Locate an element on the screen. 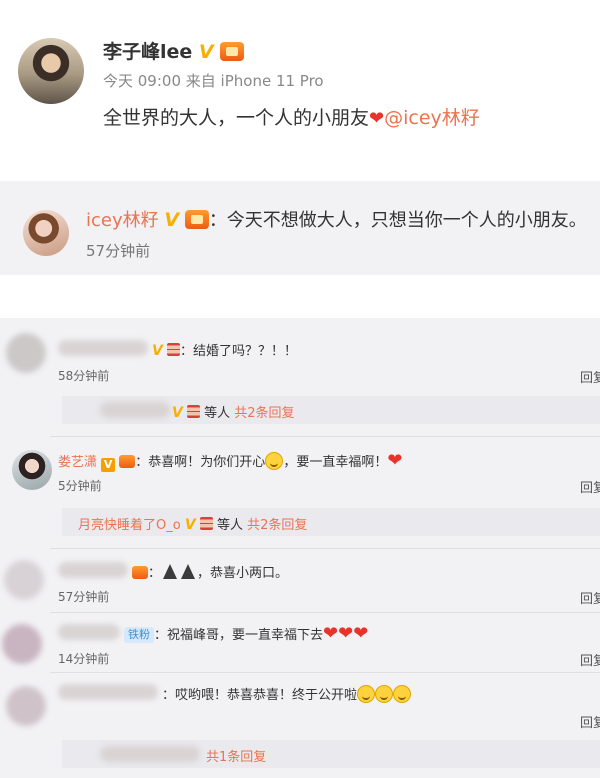 The image size is (600, 778). comment-text-cont: ，要一直幸福啊！ is located at coordinates (335, 462).